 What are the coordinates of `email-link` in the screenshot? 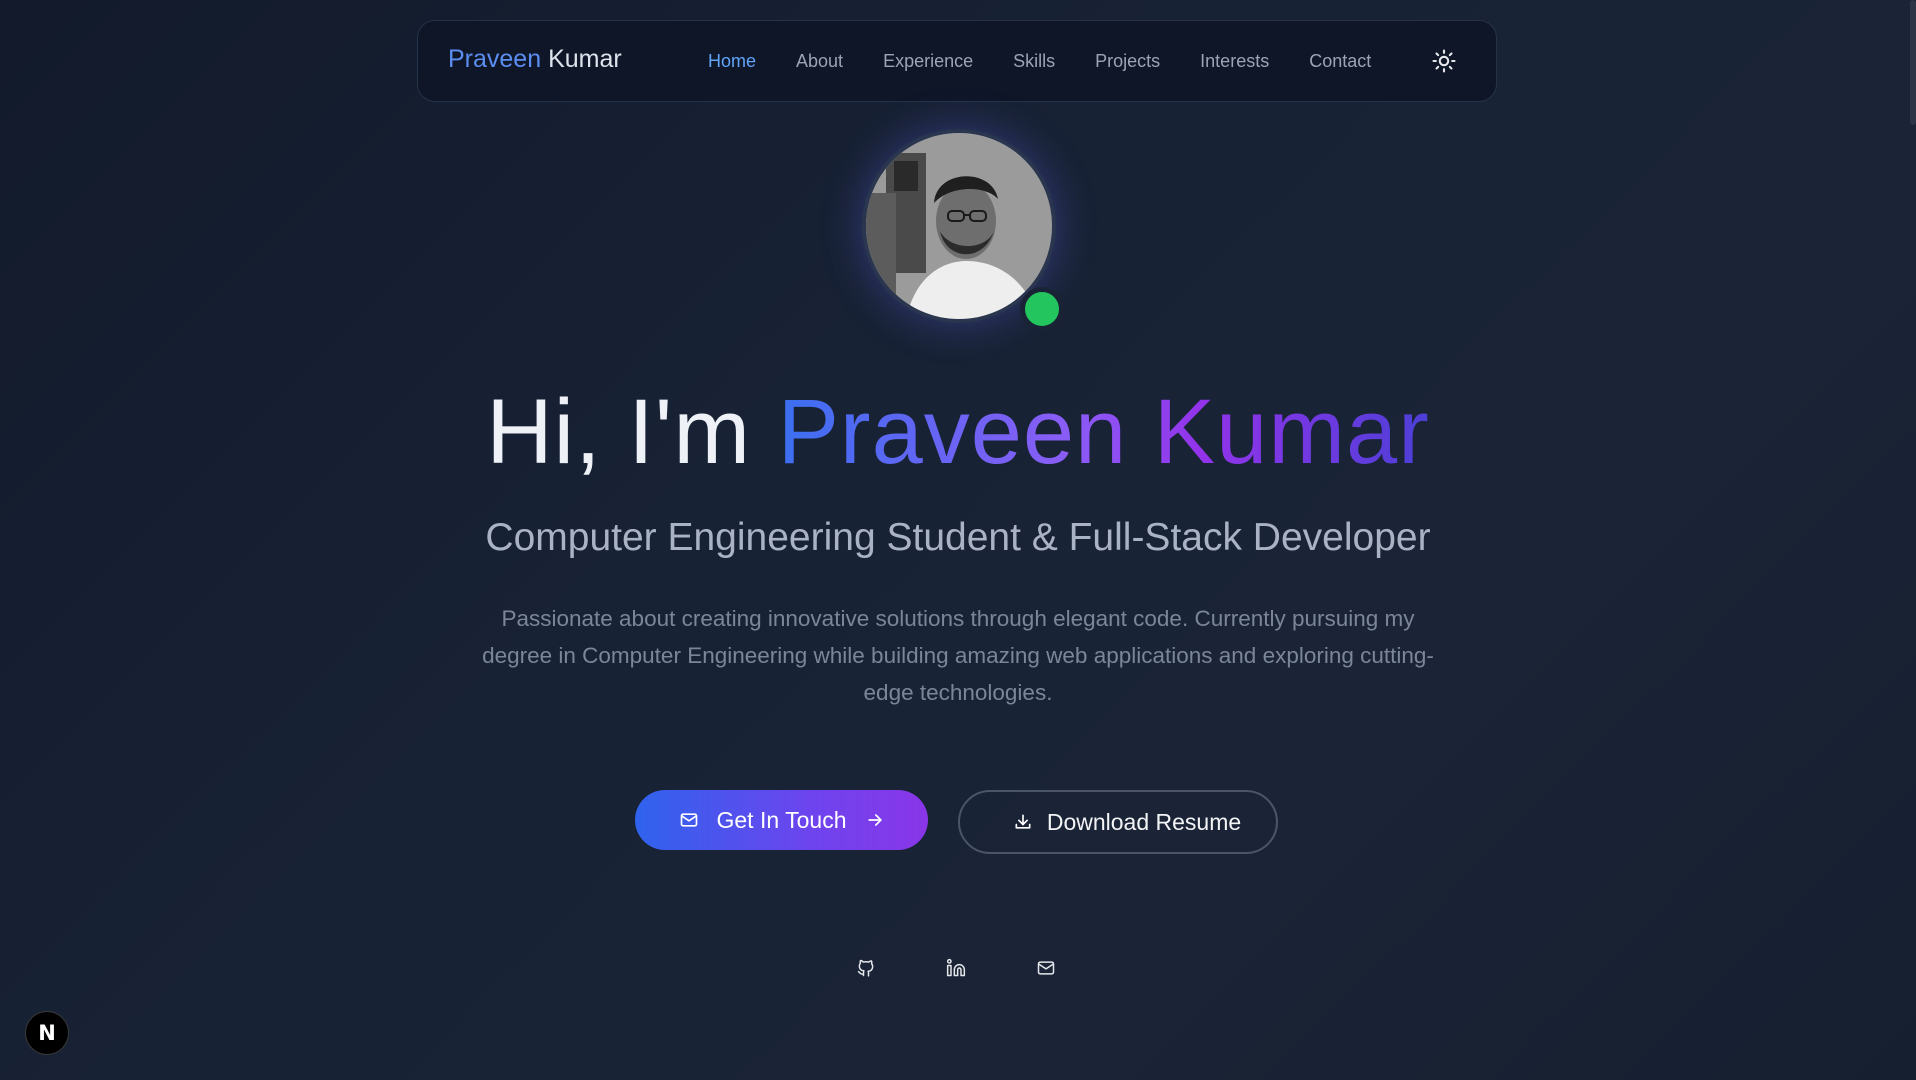 It's located at (1046, 968).